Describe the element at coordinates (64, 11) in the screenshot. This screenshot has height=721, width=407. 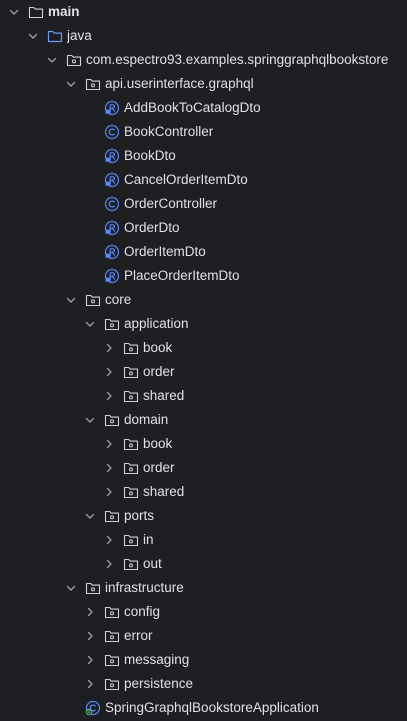
I see `tree-node-label: main` at that location.